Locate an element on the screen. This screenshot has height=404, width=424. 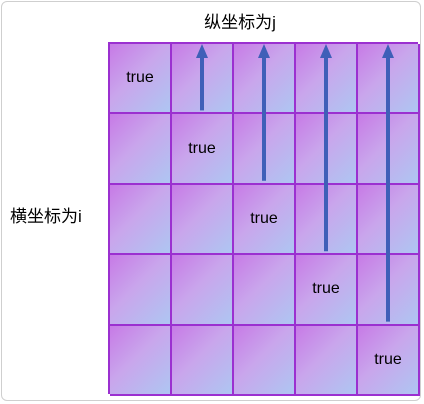
grid-cell-2-2: true is located at coordinates (265, 220).